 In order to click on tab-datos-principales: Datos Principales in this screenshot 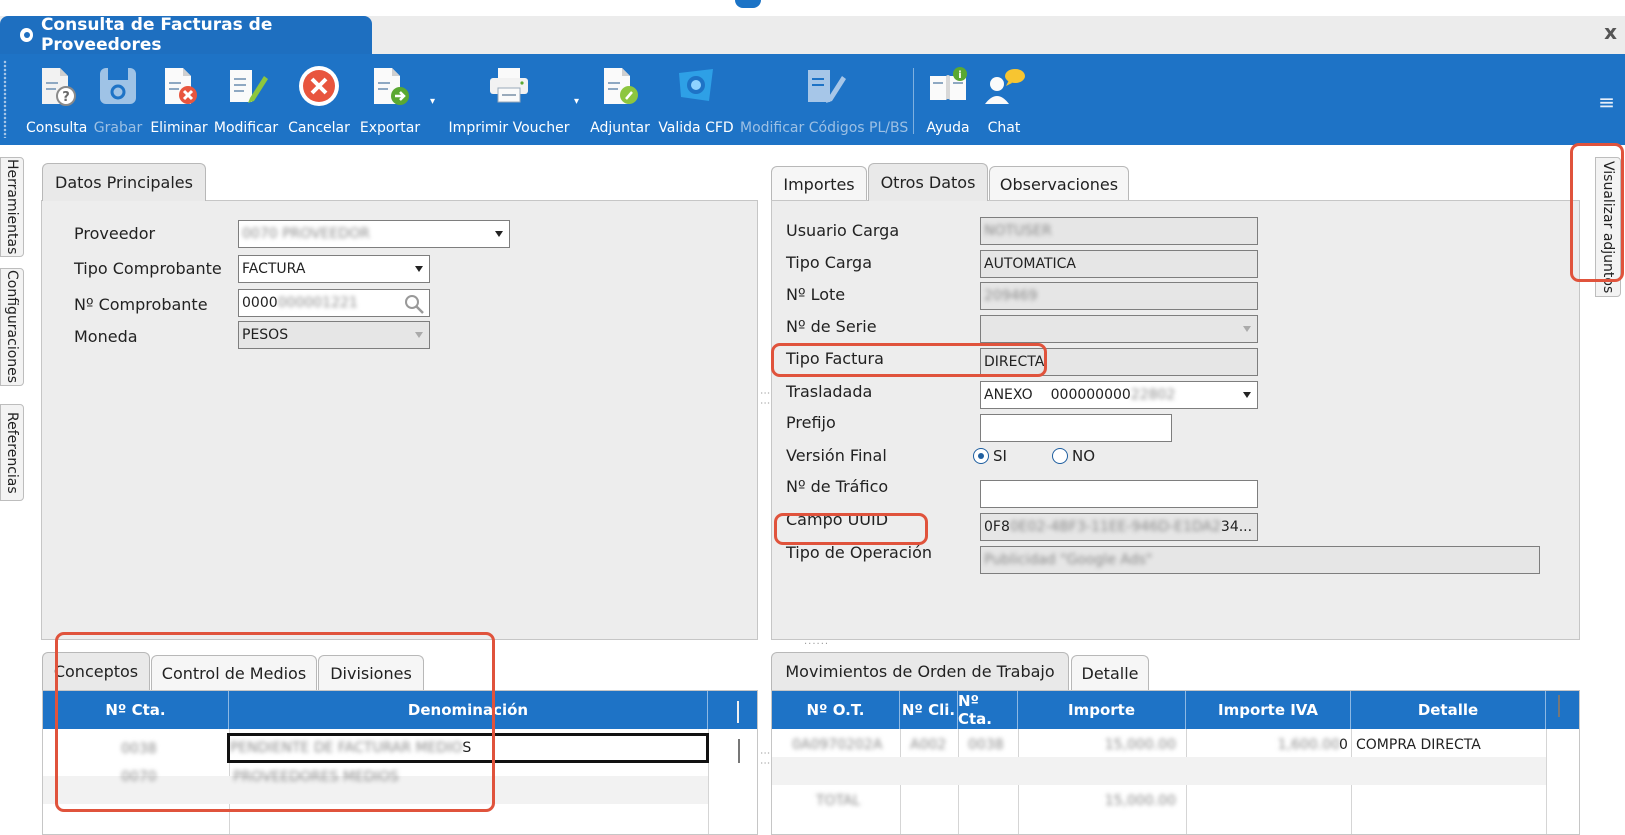, I will do `click(124, 182)`.